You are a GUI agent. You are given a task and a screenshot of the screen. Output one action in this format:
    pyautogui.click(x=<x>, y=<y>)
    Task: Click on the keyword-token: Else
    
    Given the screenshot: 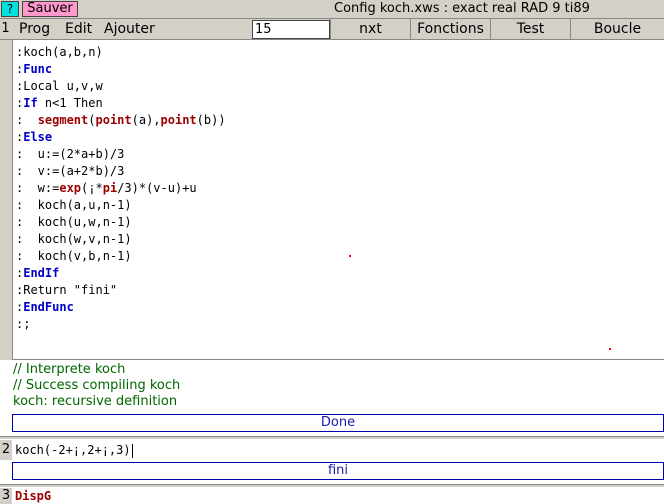 What is the action you would take?
    pyautogui.click(x=38, y=137)
    